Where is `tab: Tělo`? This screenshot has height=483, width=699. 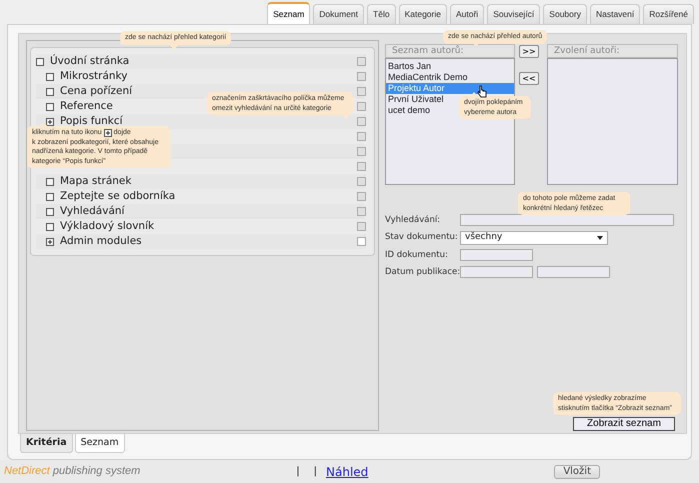 tab: Tělo is located at coordinates (381, 14).